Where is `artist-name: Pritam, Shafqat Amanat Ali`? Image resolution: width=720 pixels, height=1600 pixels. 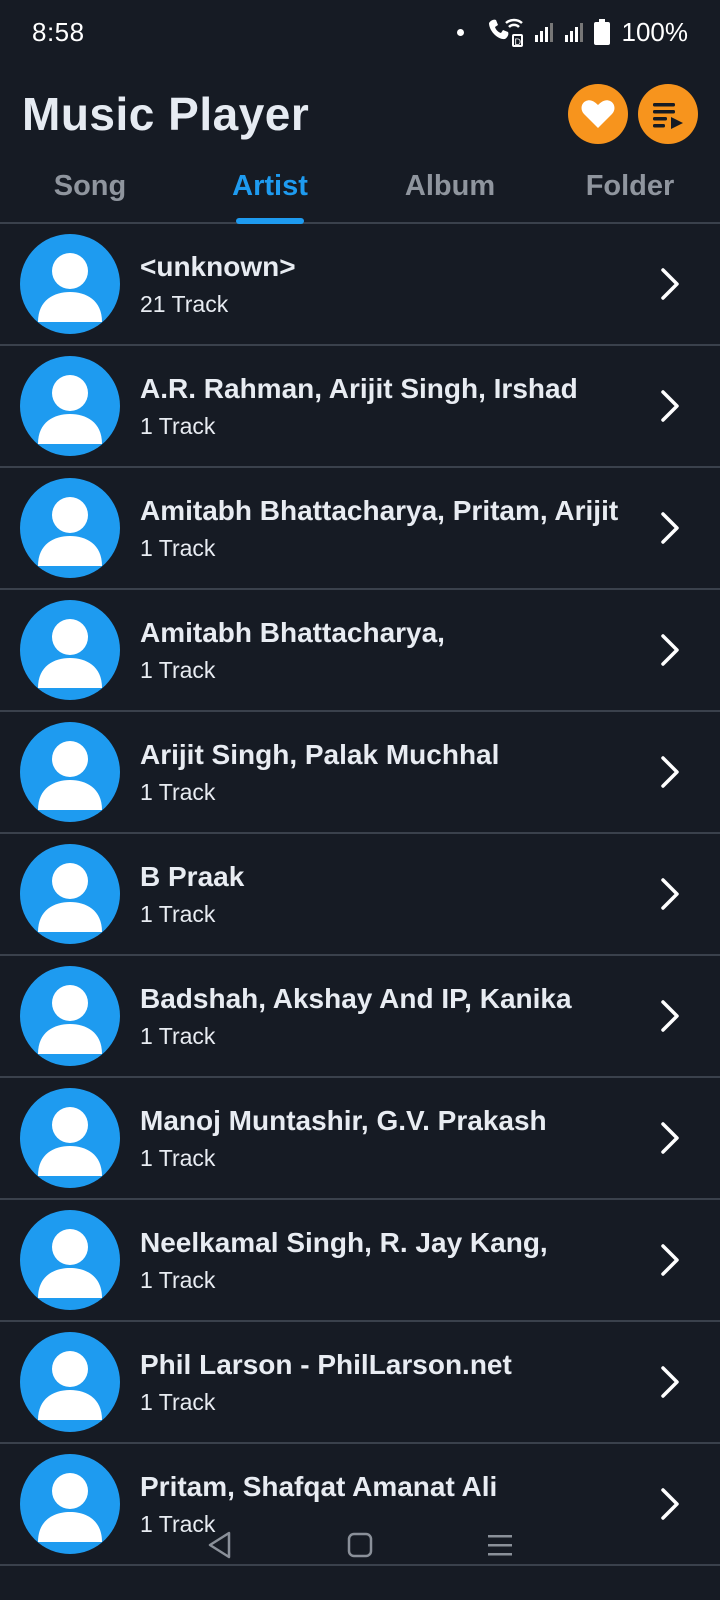 artist-name: Pritam, Shafqat Amanat Ali is located at coordinates (319, 1486).